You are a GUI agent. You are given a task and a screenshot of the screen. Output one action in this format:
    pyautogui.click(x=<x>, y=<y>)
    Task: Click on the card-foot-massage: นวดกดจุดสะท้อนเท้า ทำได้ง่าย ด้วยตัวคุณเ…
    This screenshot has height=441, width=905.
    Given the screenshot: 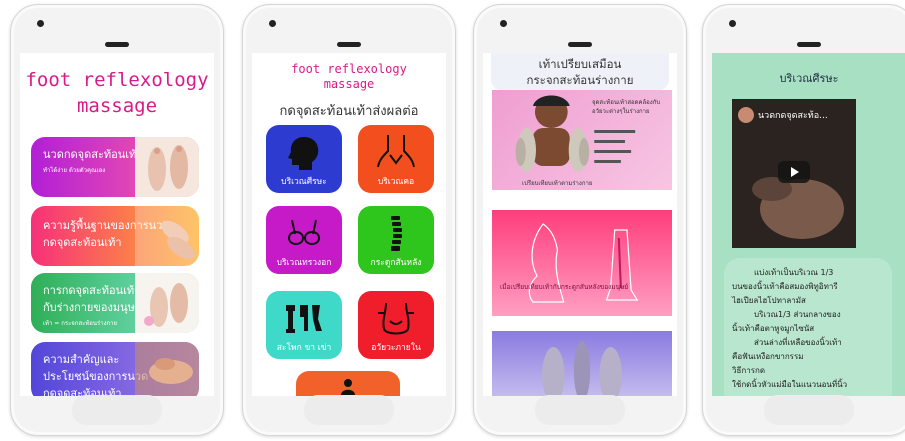 What is the action you would take?
    pyautogui.click(x=115, y=167)
    